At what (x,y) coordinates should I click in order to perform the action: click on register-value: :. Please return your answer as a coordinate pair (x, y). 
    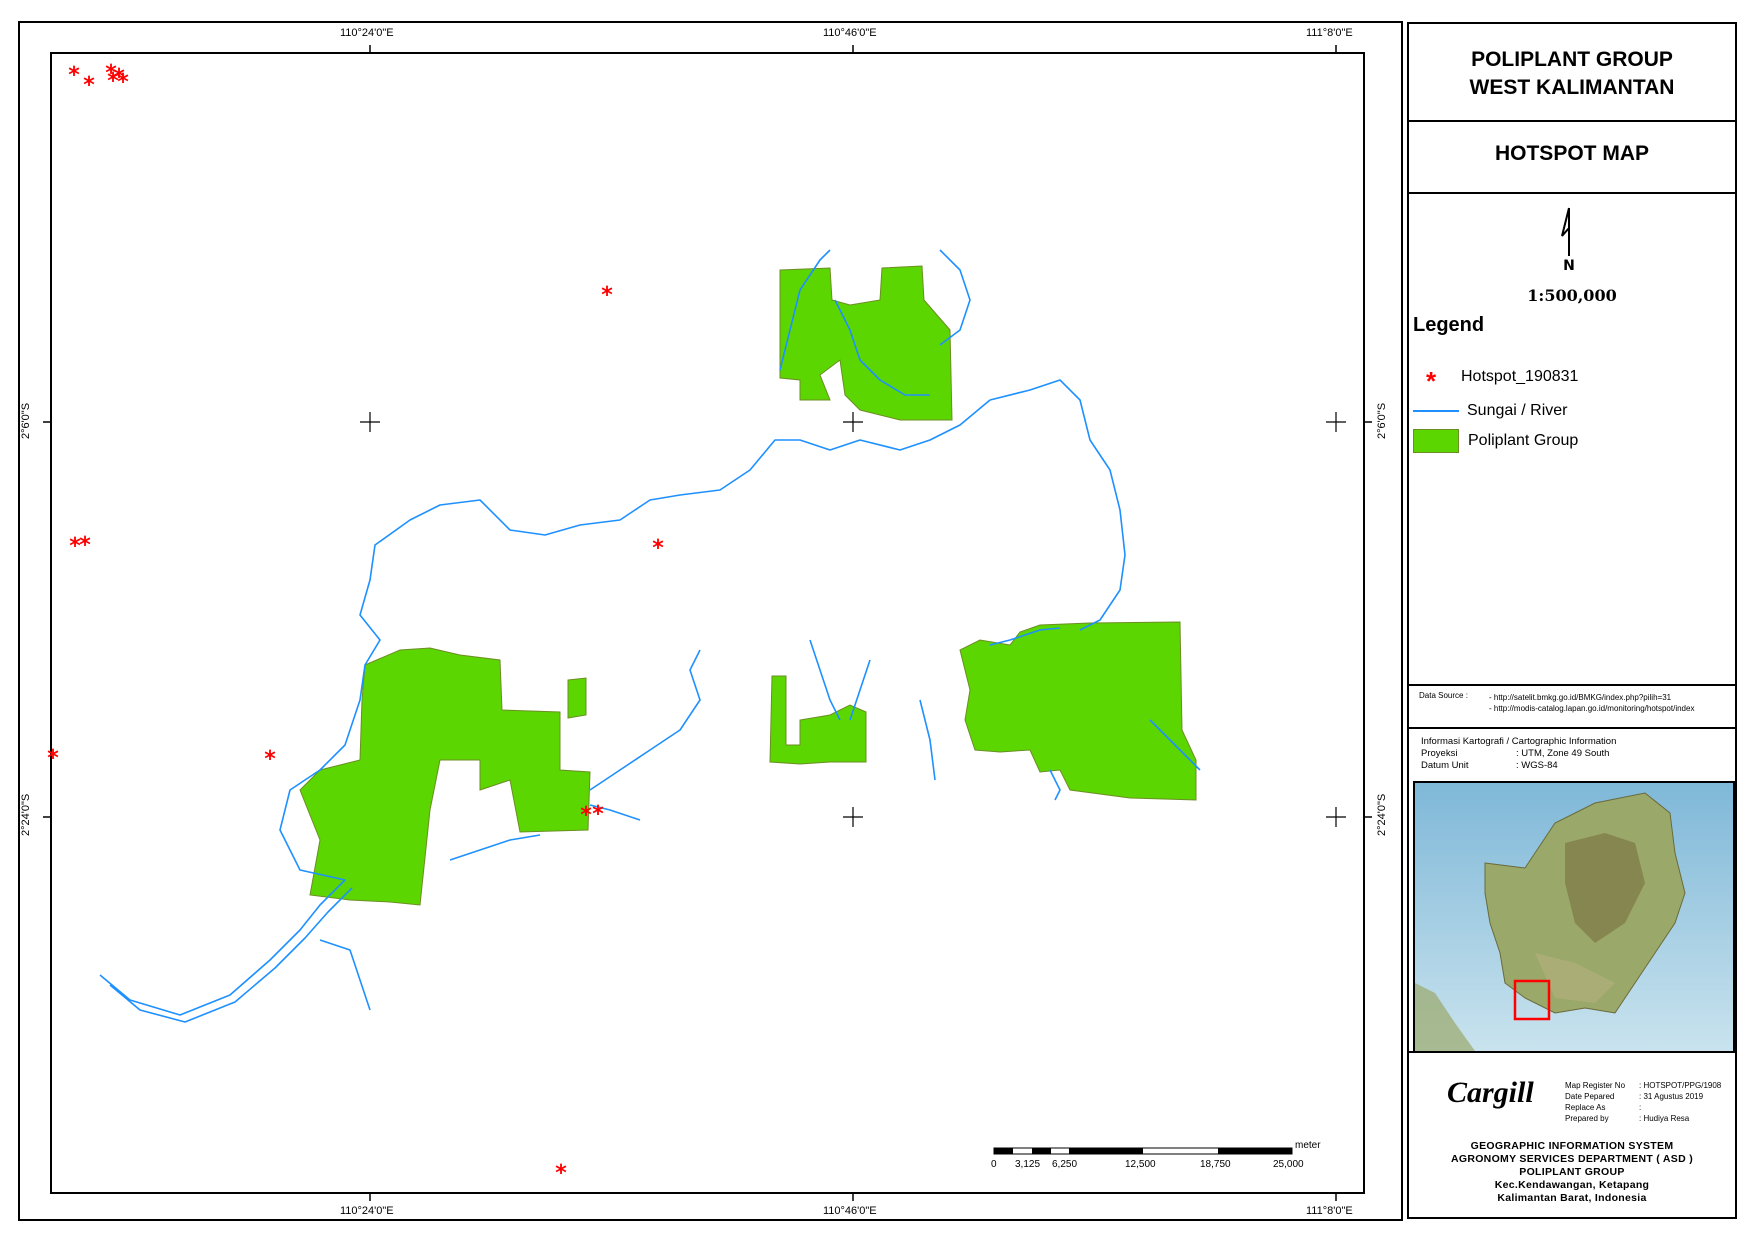
    Looking at the image, I should click on (1640, 1107).